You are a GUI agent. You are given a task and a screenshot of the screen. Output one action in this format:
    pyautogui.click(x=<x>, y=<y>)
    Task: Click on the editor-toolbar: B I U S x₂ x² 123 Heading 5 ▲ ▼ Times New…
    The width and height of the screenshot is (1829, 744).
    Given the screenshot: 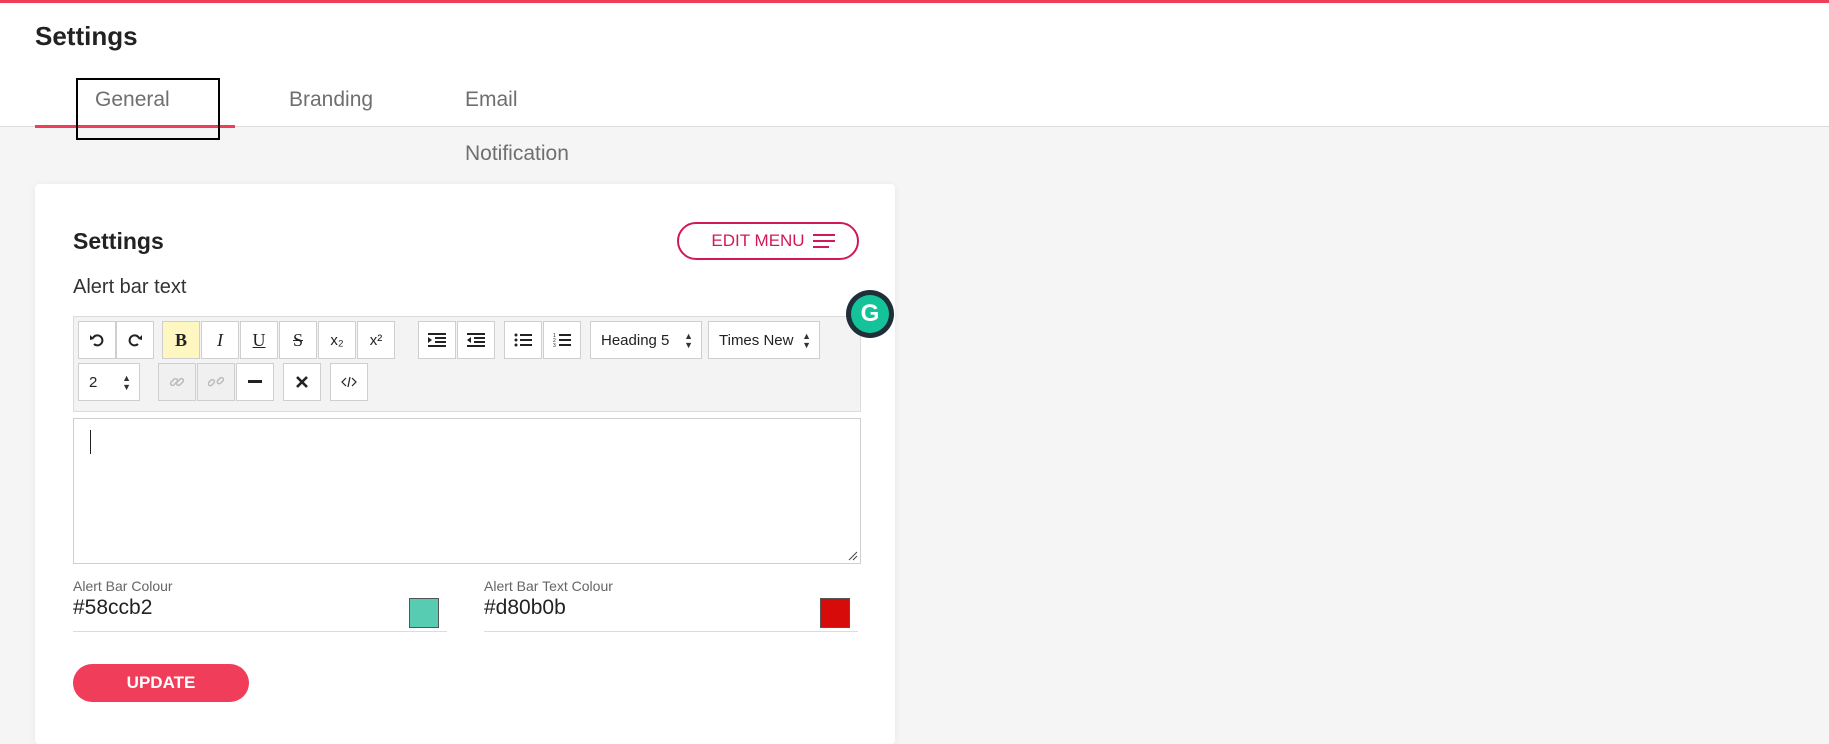 What is the action you would take?
    pyautogui.click(x=467, y=364)
    